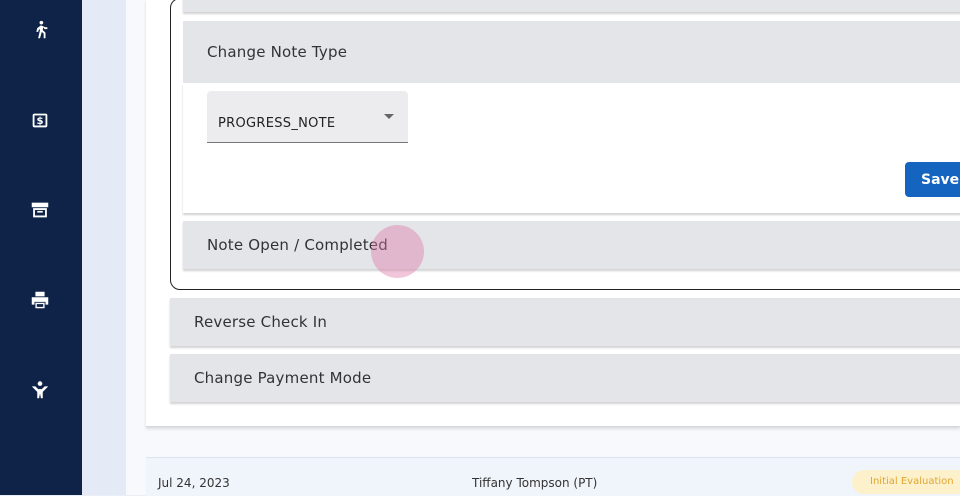 The image size is (960, 496). I want to click on person-support-icon, so click(40, 390).